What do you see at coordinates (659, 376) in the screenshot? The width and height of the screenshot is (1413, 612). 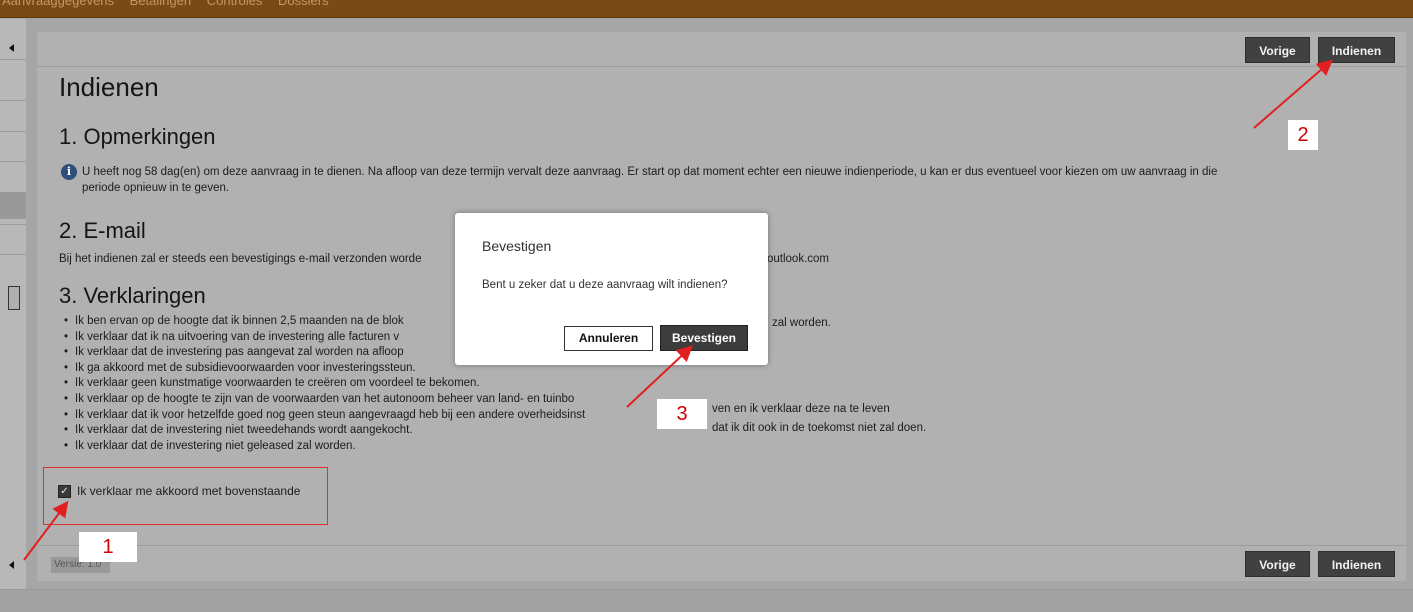 I see `arrow-to-confirm` at bounding box center [659, 376].